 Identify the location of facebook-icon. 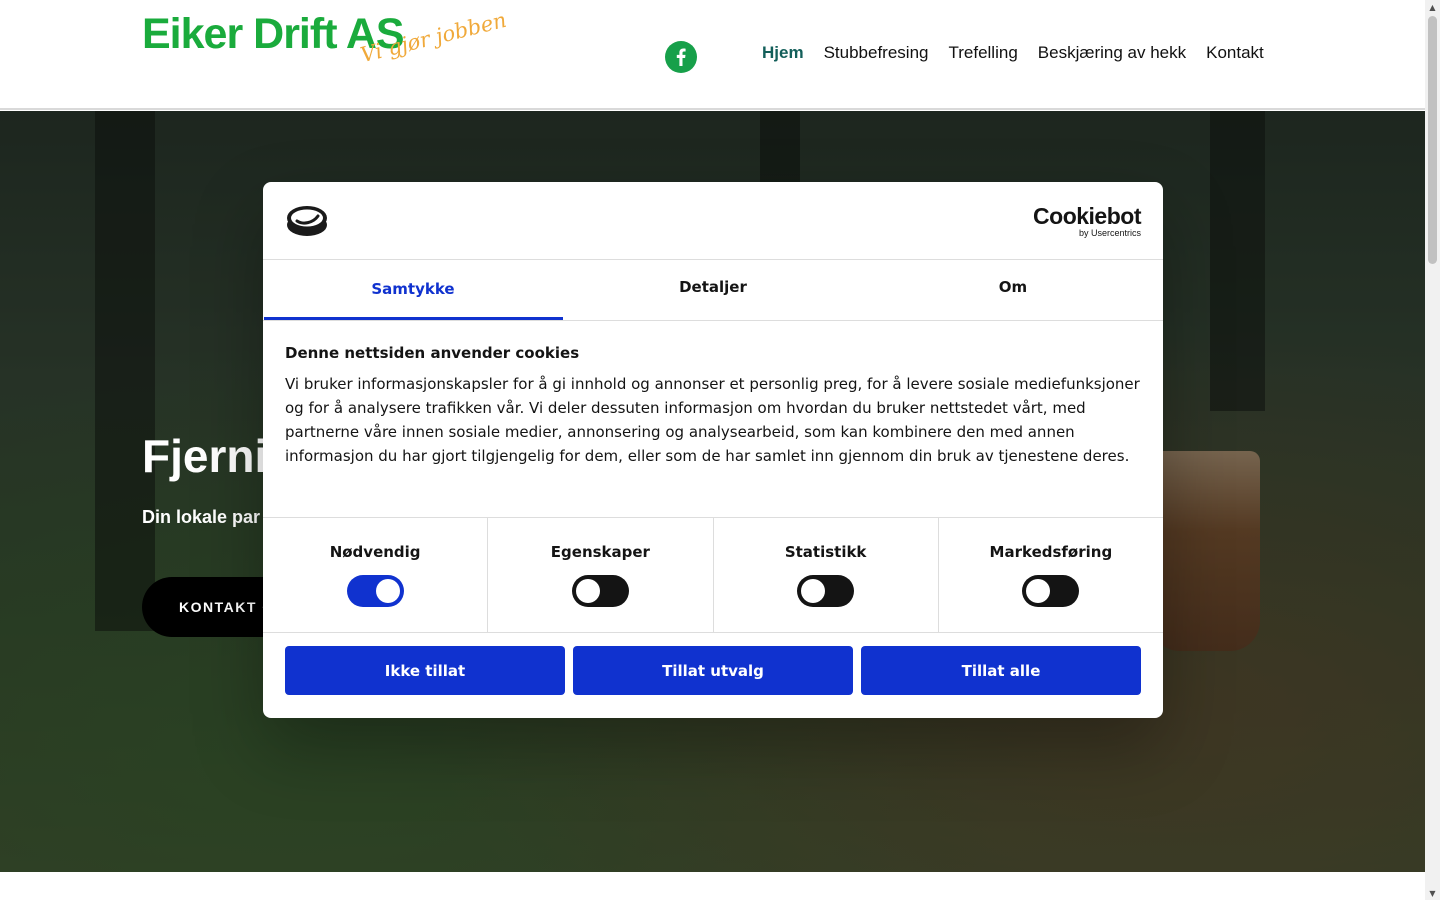
(681, 57).